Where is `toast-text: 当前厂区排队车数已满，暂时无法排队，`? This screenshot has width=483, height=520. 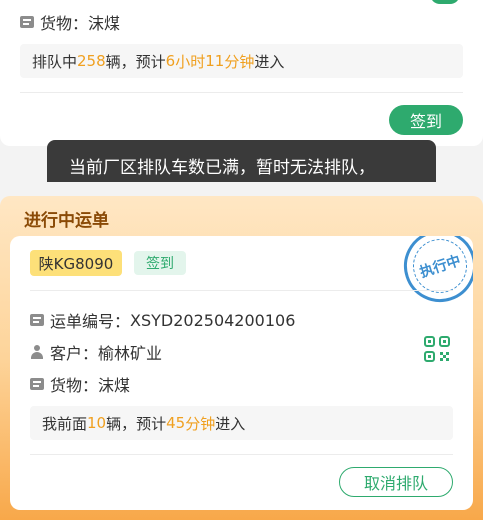 toast-text: 当前厂区排队车数已满，暂时无法排队， is located at coordinates (222, 167).